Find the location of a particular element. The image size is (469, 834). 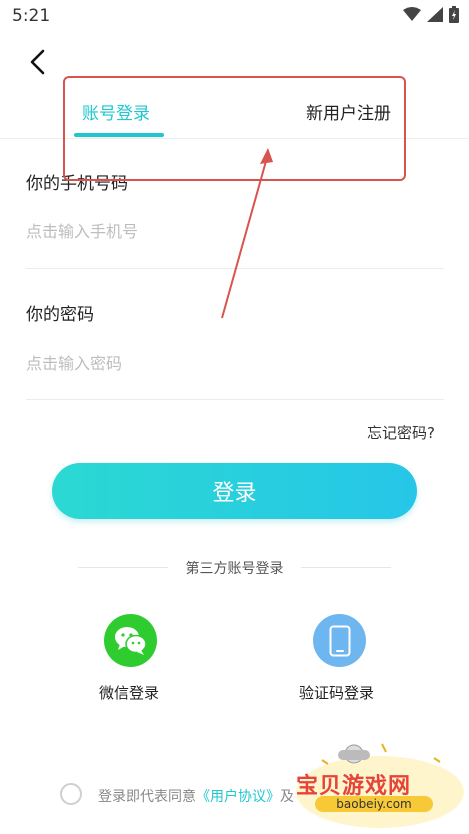

status-icons is located at coordinates (431, 14).